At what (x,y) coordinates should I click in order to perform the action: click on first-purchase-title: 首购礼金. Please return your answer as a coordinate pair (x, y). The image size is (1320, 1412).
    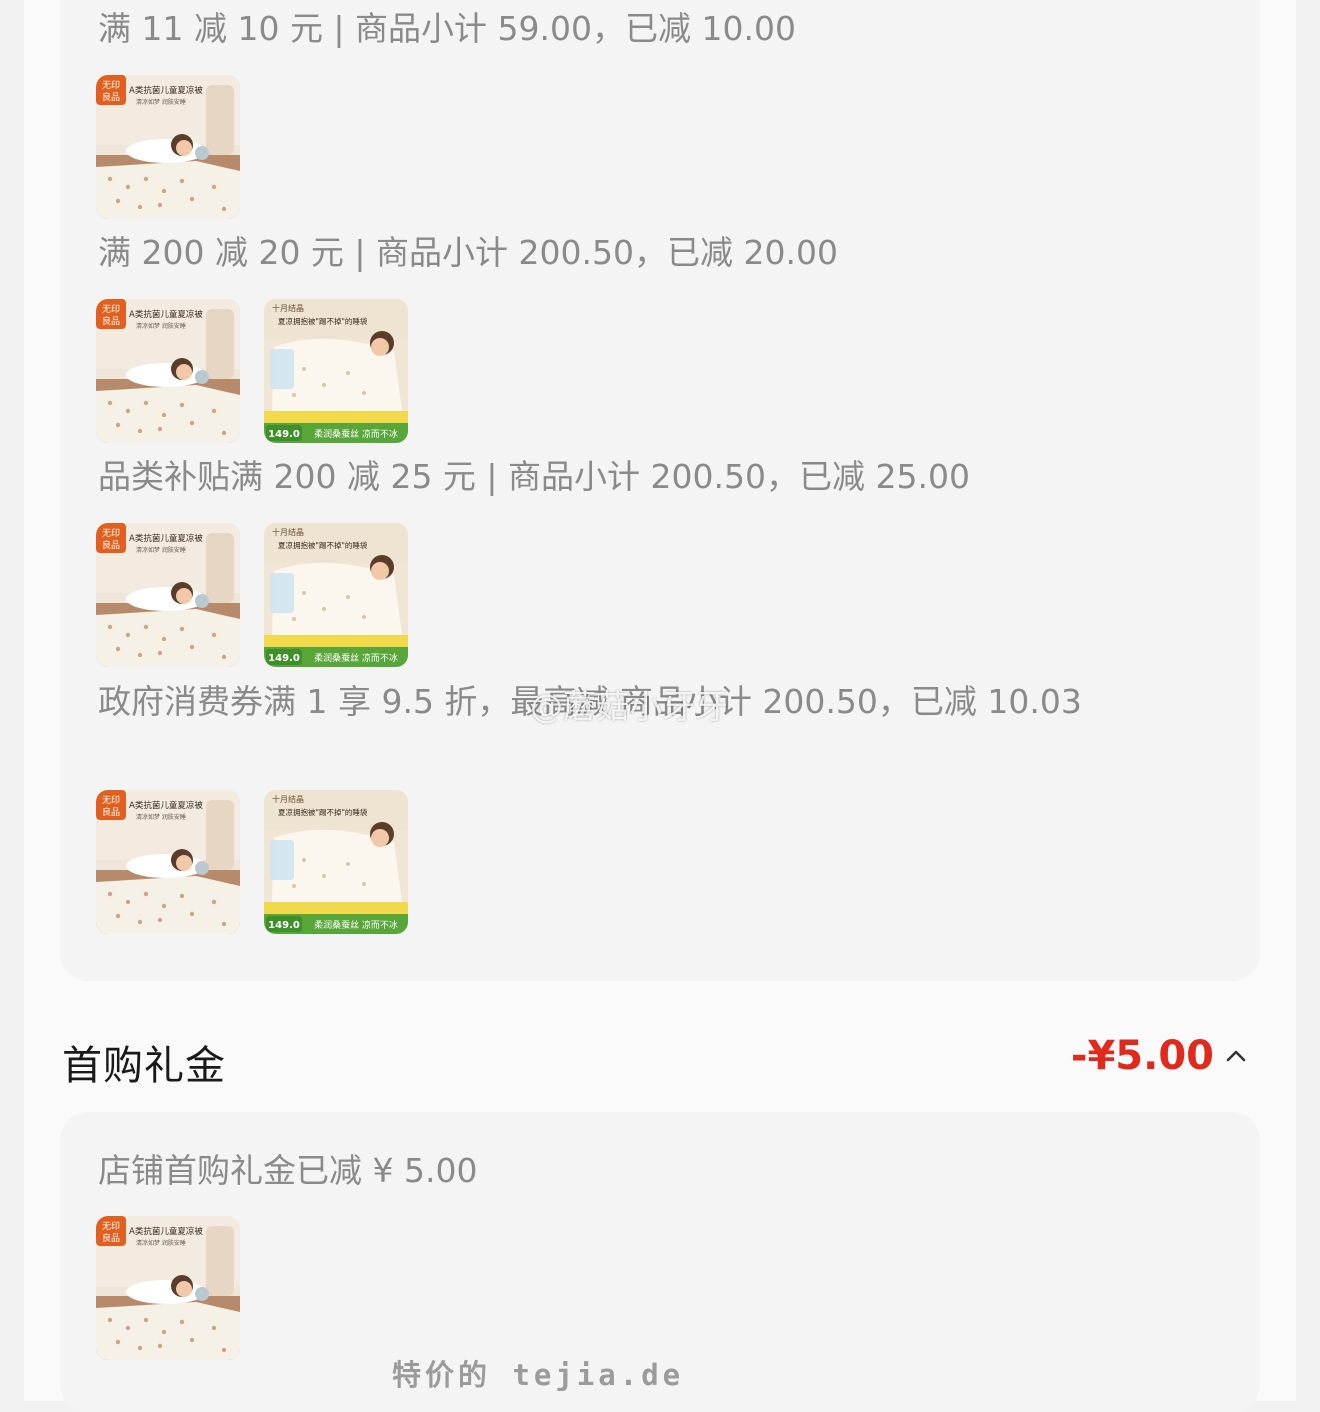
    Looking at the image, I should click on (144, 1066).